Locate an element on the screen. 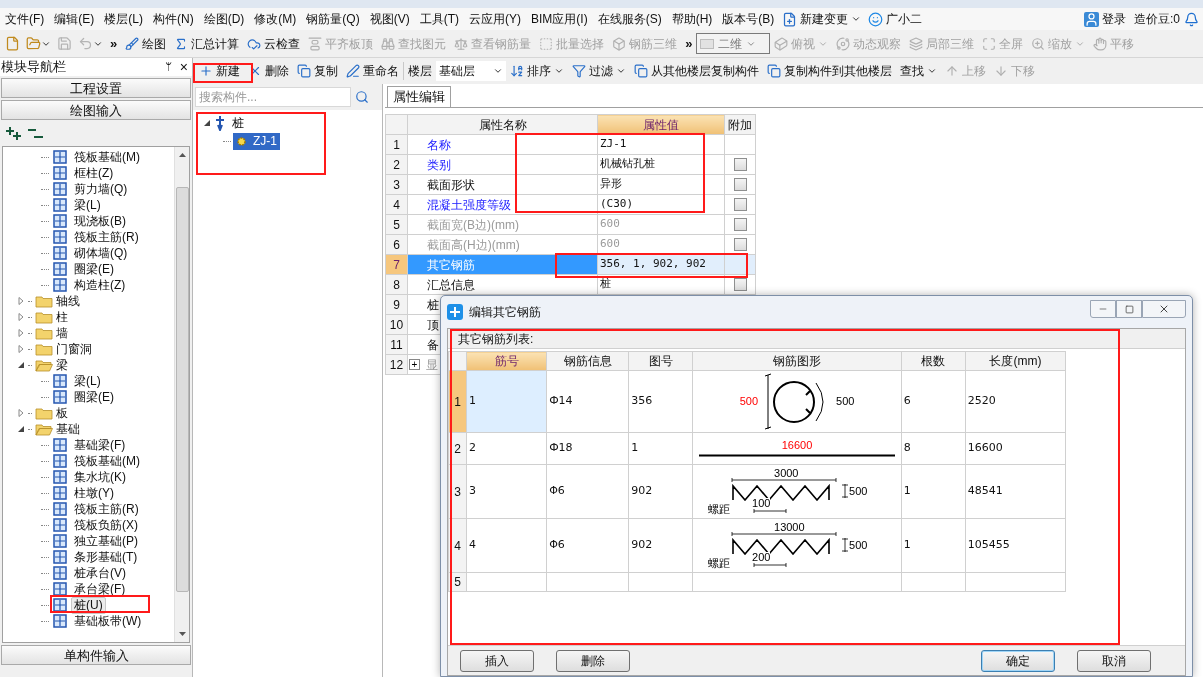 The image size is (1203, 677). tree-item: 筏板负筋(X) is located at coordinates (106, 525).